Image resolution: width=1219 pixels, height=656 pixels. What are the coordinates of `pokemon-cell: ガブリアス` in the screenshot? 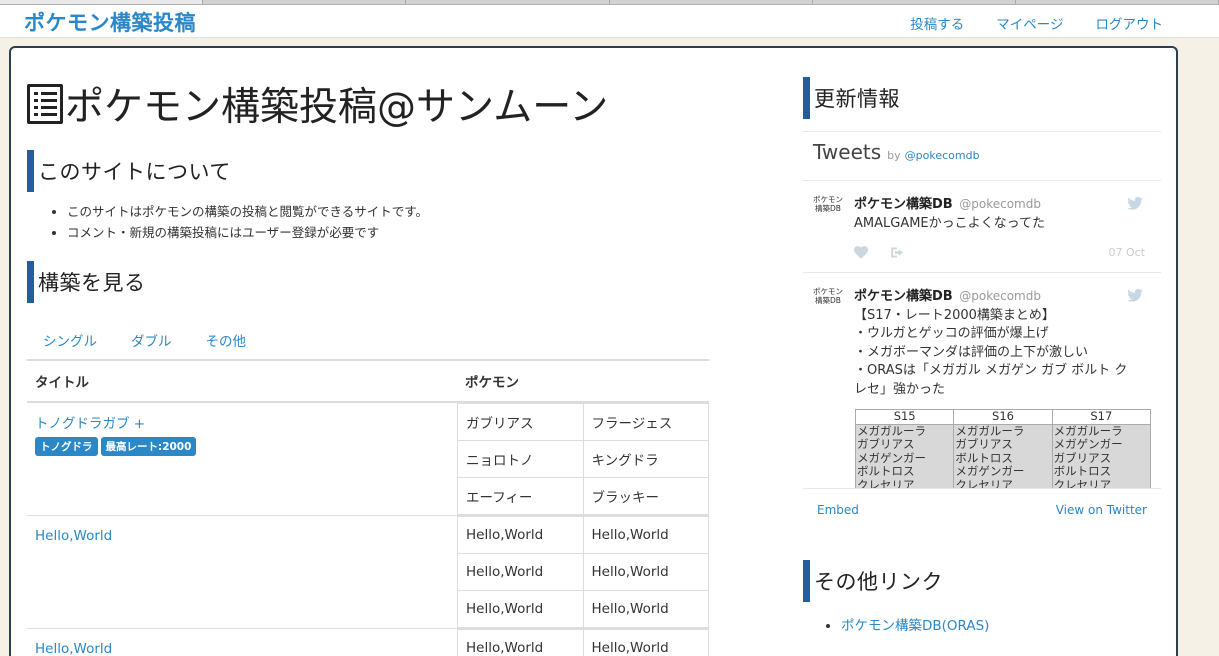 It's located at (520, 422).